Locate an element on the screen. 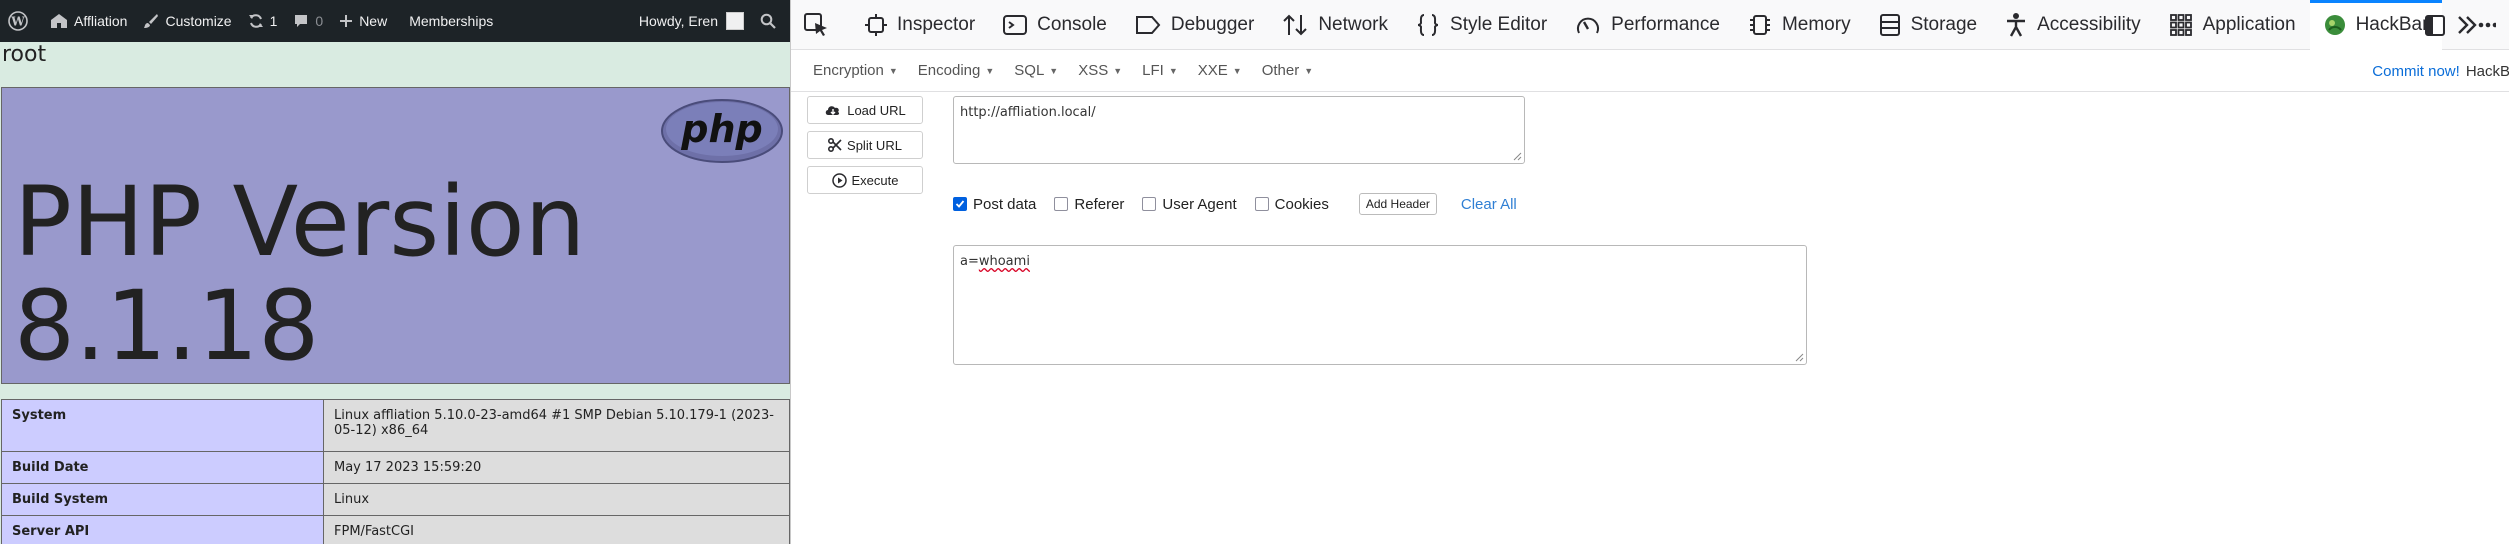 The height and width of the screenshot is (544, 2509). load-url-button: Load URL is located at coordinates (865, 110).